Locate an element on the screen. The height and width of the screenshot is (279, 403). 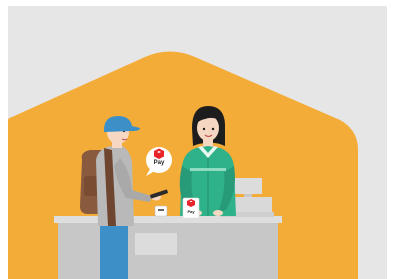
card-reader-slot is located at coordinates (161, 210).